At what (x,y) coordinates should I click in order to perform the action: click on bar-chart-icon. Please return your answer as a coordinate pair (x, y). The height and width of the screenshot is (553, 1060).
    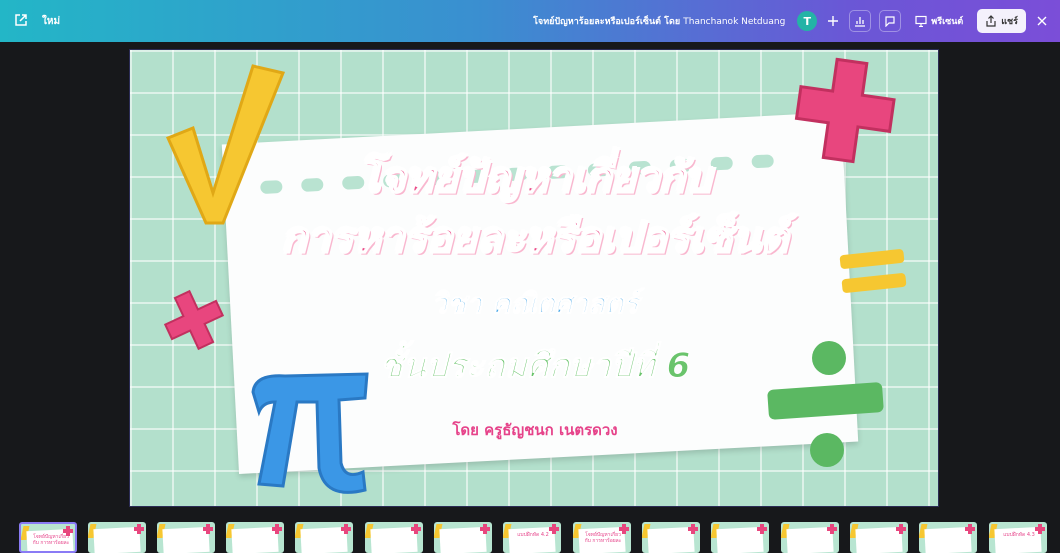
    Looking at the image, I should click on (860, 22).